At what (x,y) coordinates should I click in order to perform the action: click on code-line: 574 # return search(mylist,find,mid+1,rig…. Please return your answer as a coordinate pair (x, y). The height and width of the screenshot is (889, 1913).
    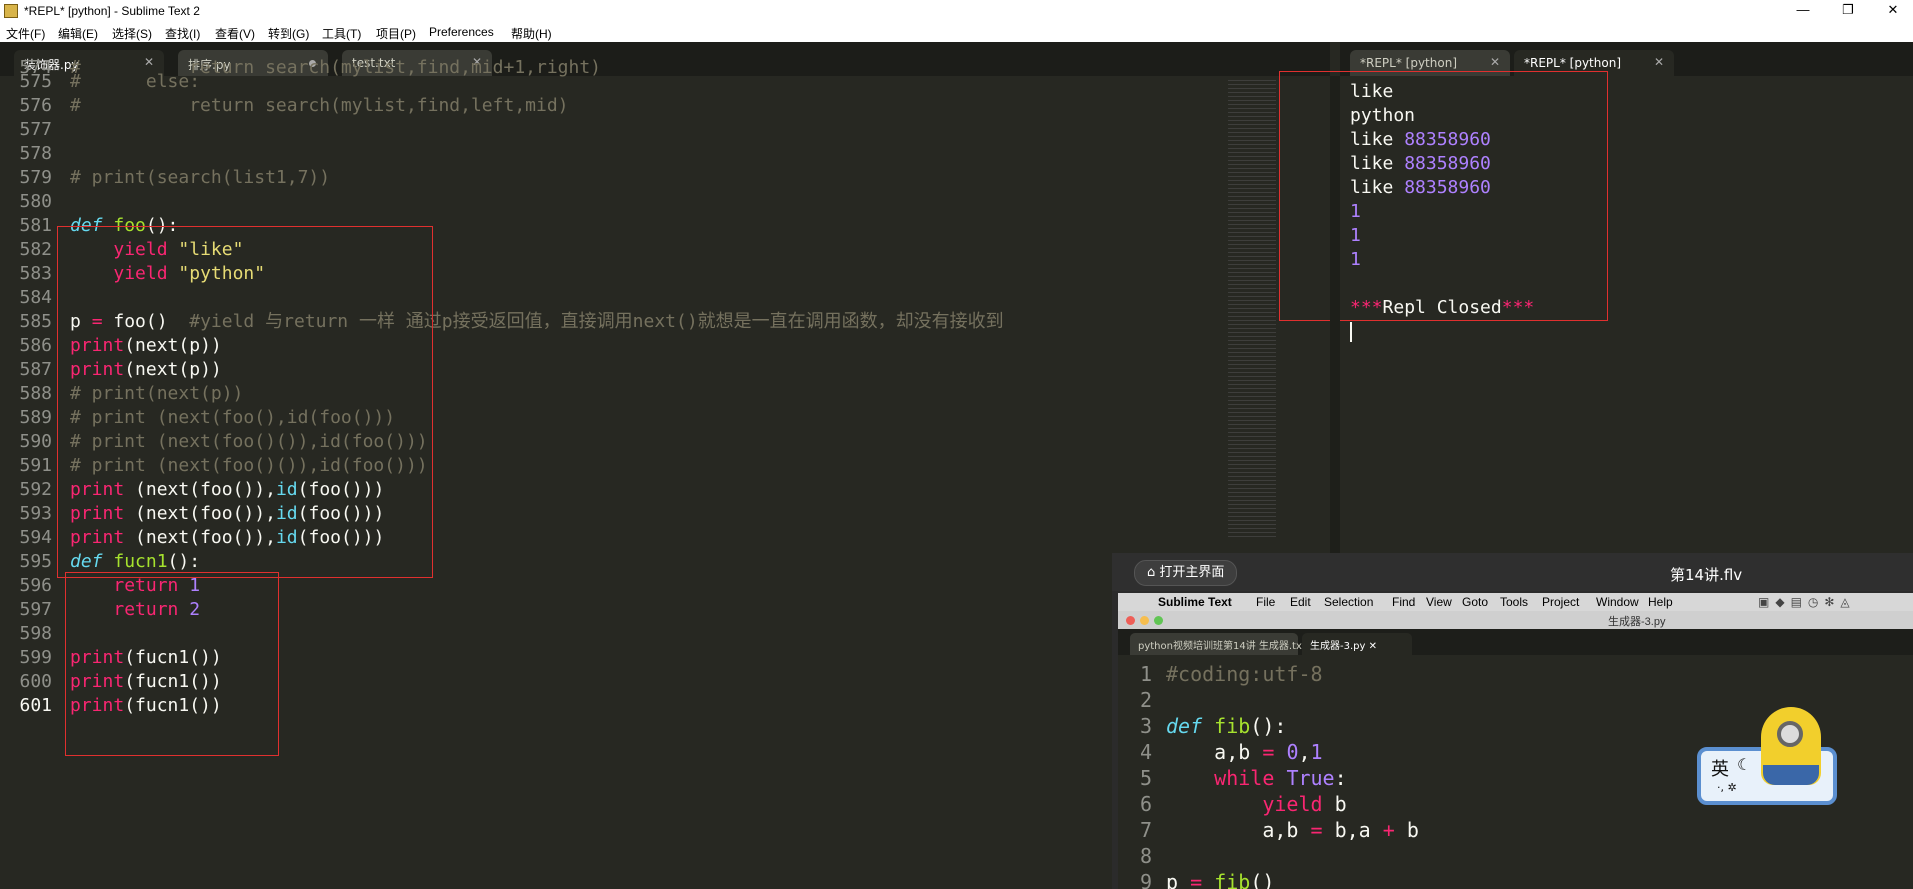
    Looking at the image, I should click on (310, 67).